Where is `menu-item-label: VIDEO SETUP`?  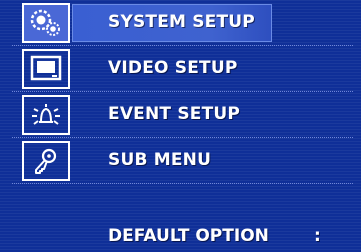
menu-item-label: VIDEO SETUP is located at coordinates (173, 68).